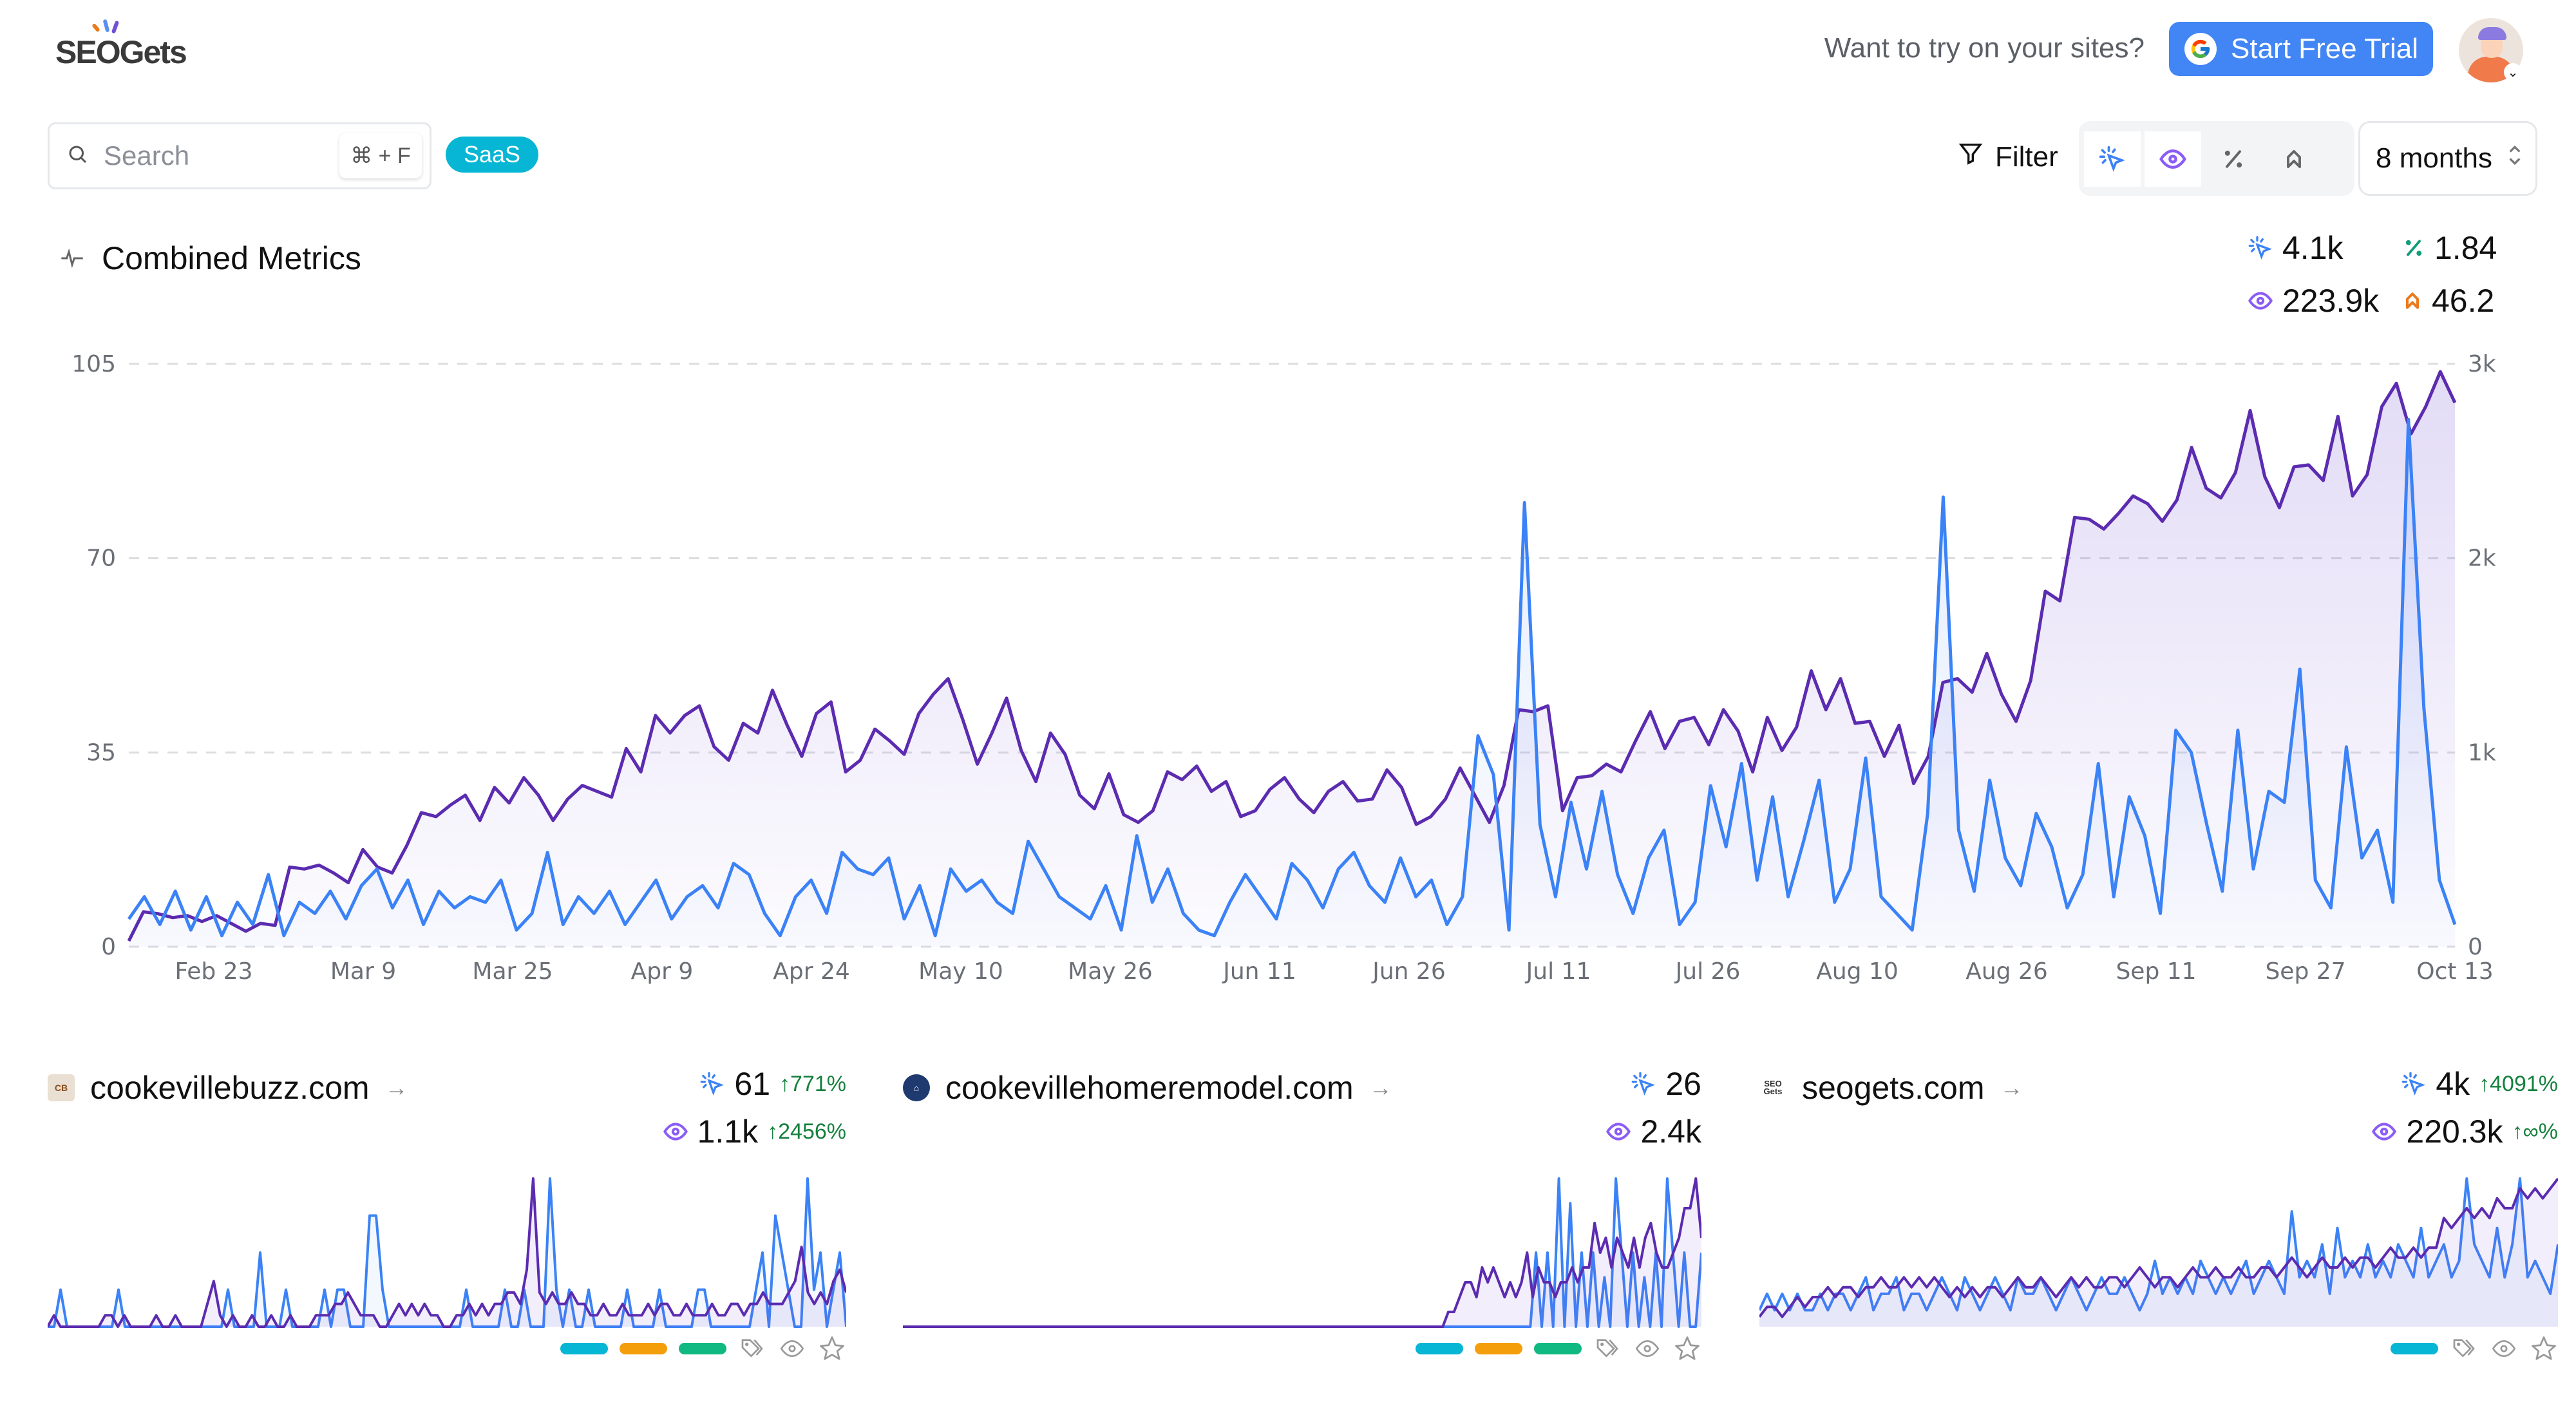 Image resolution: width=2576 pixels, height=1404 pixels. I want to click on site-impressions: 2.4k, so click(1653, 1131).